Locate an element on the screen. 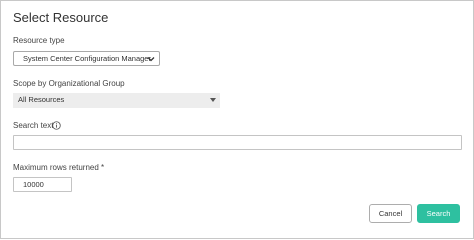 The height and width of the screenshot is (240, 474). resource-type-selected-value: System Center Configuration Manager is located at coordinates (87, 58).